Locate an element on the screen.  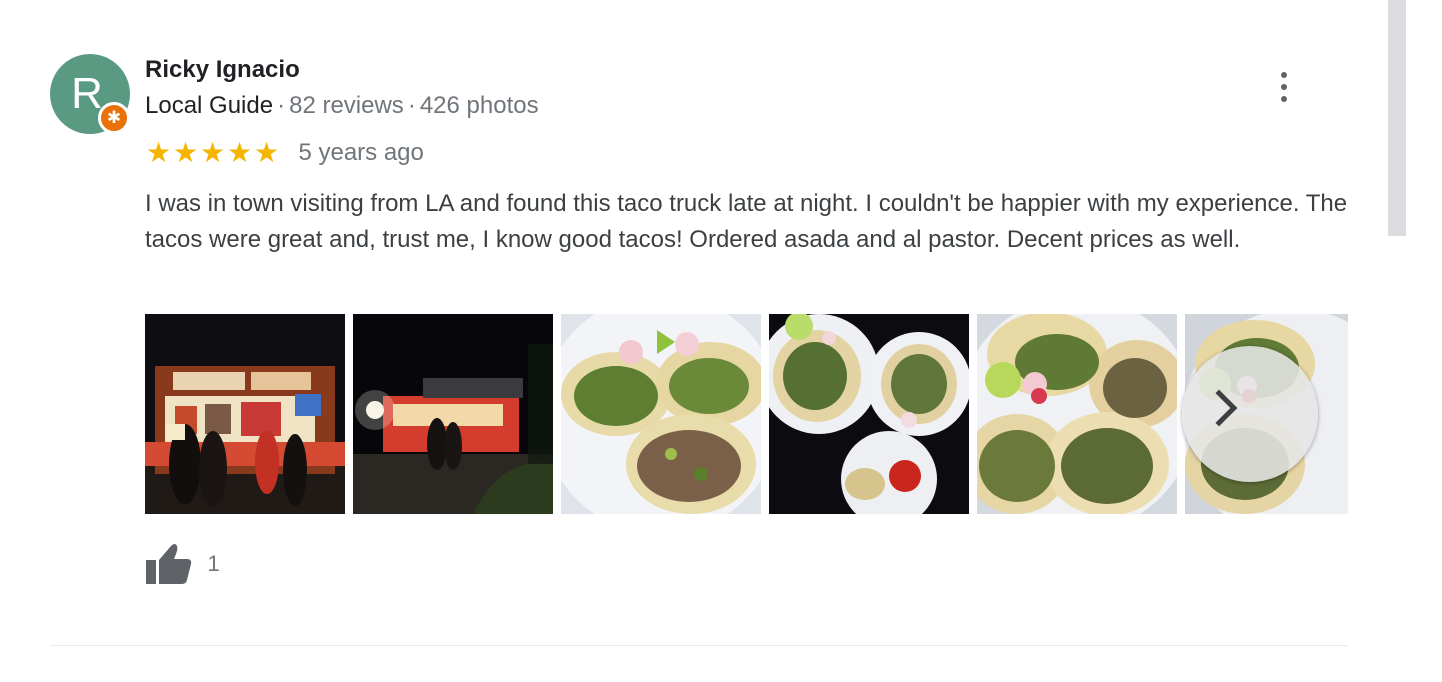
avatar: R ✱ is located at coordinates (90, 94).